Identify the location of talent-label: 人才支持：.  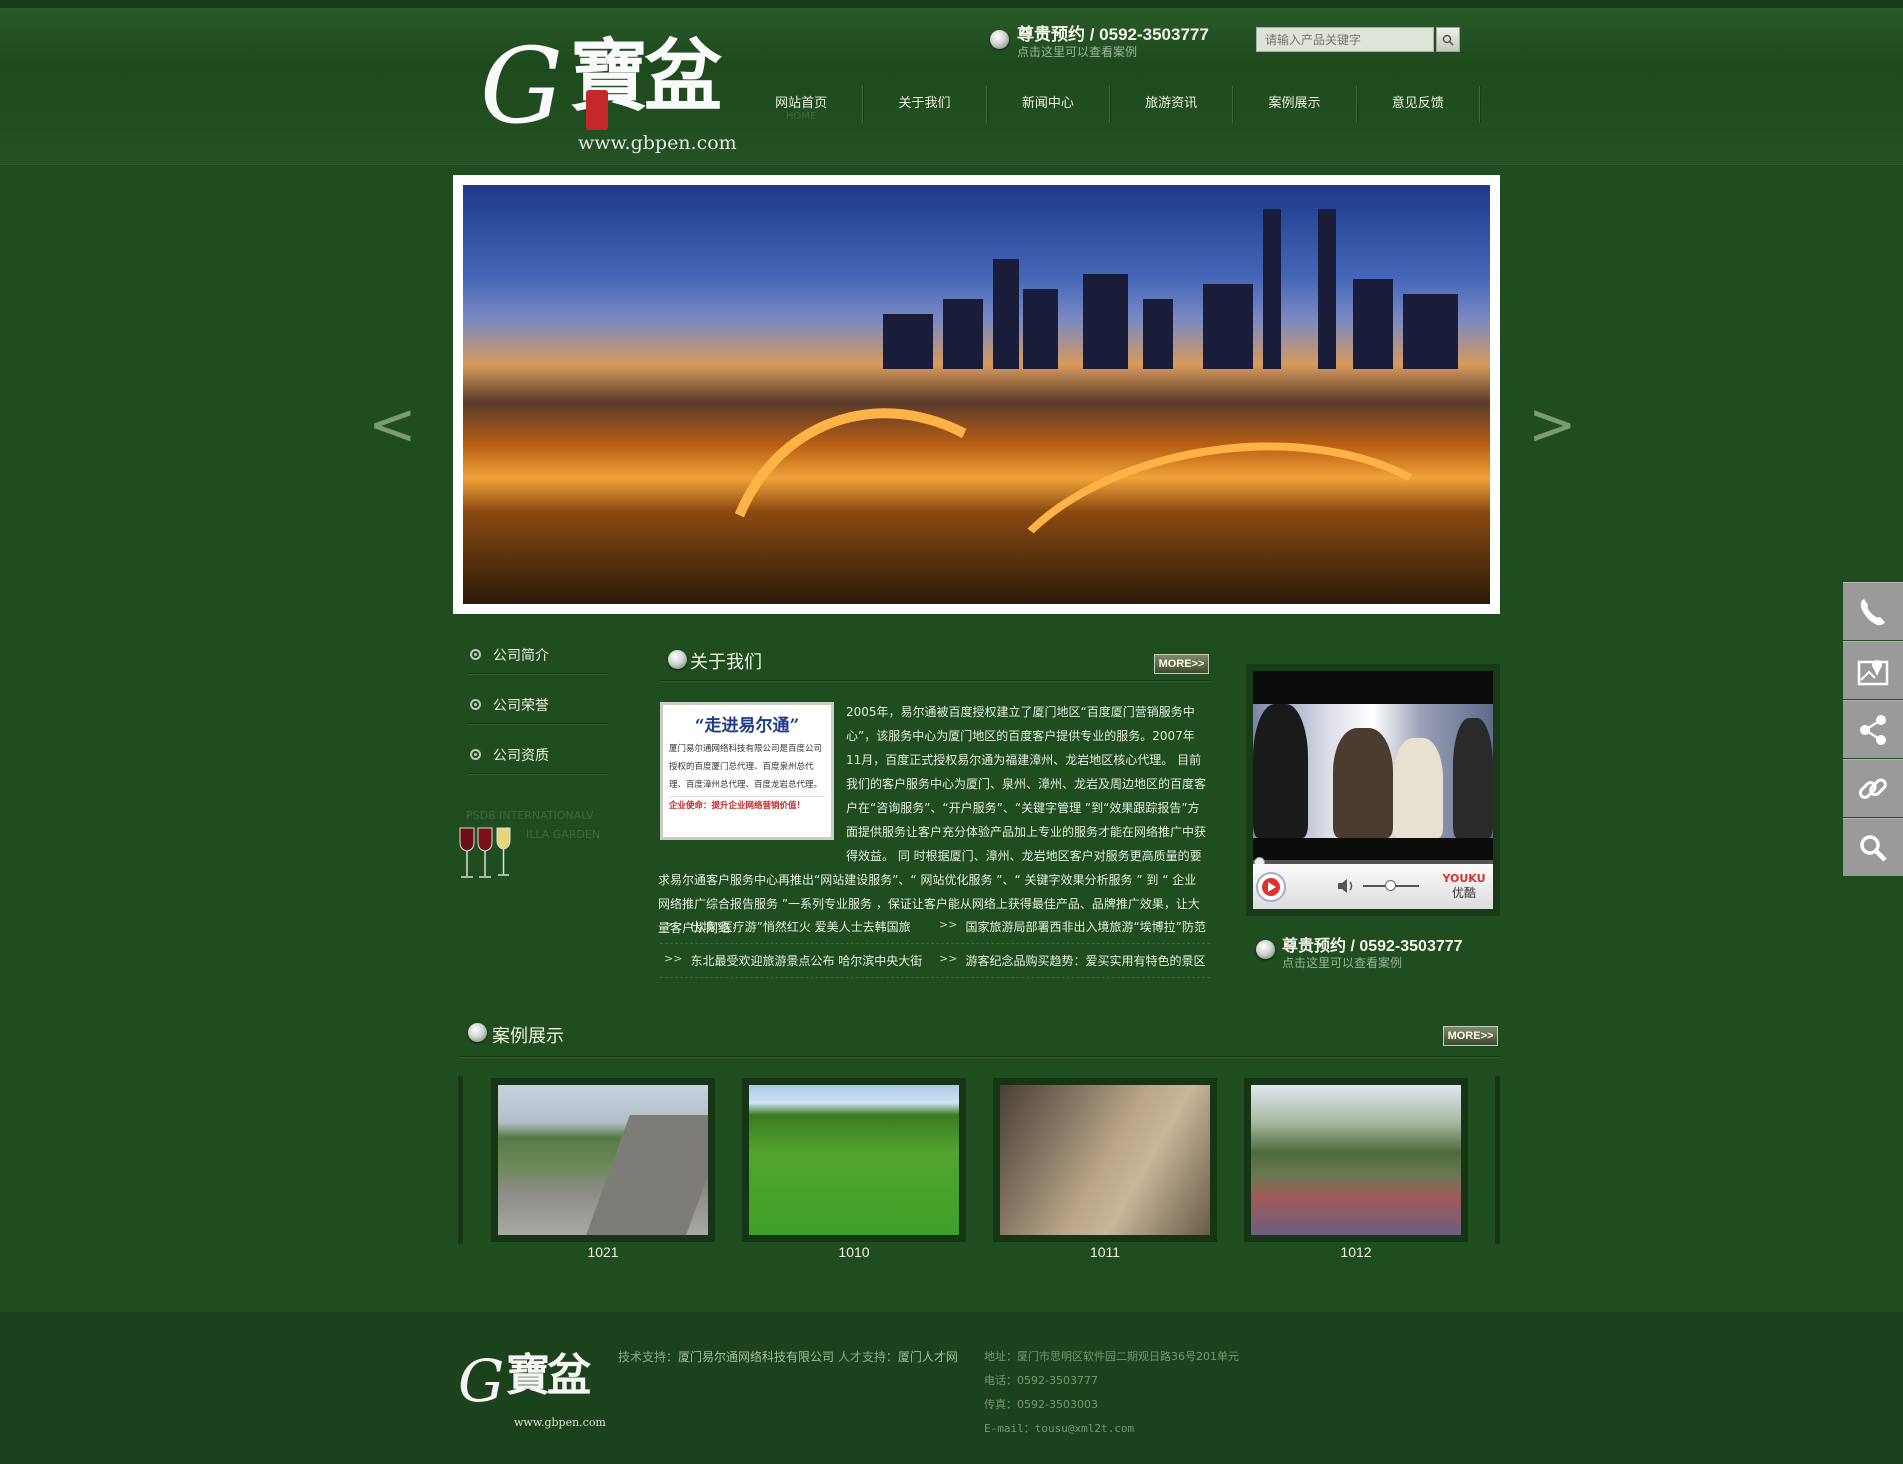
(867, 1357).